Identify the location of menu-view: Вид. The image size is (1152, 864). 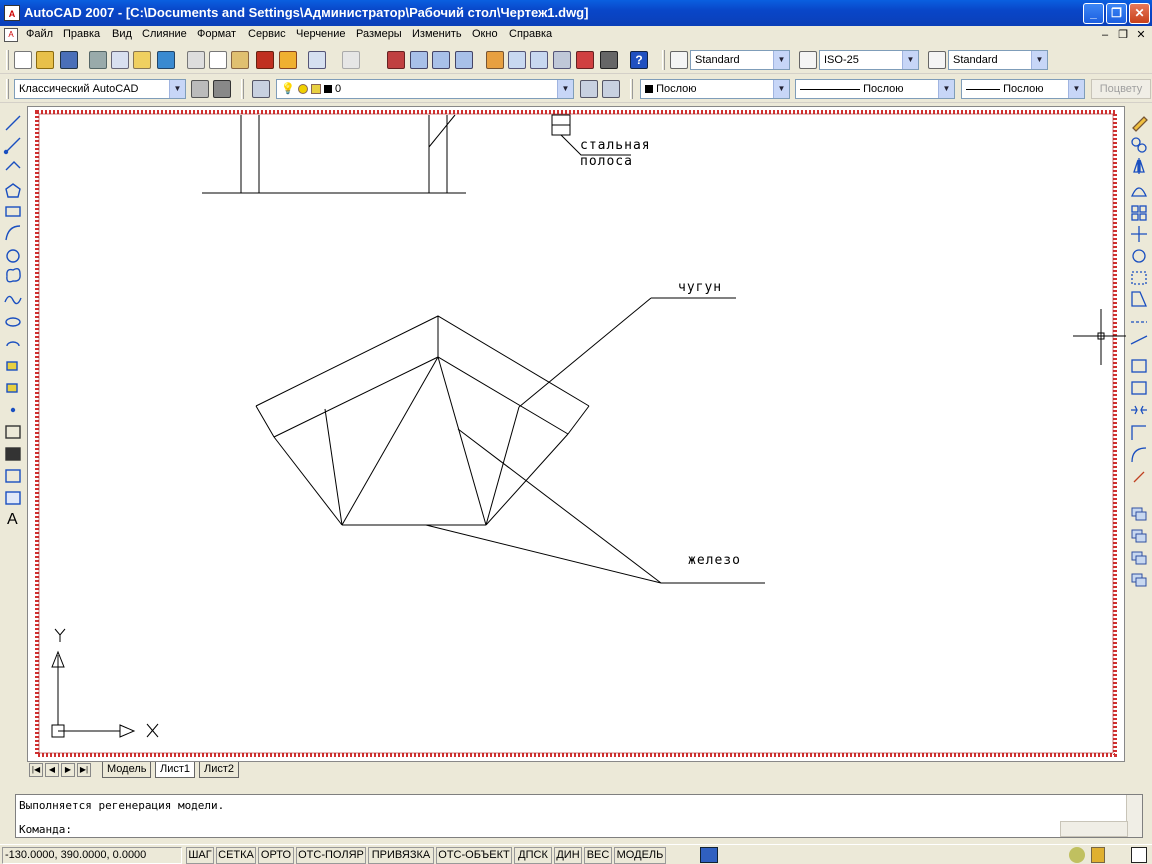
(122, 34).